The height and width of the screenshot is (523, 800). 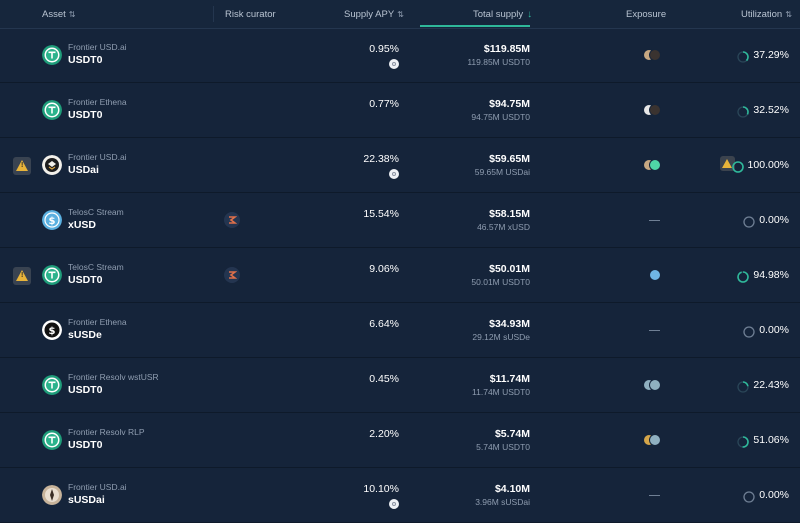 I want to click on header-supply-apy: Supply APY ⇅, so click(x=374, y=14).